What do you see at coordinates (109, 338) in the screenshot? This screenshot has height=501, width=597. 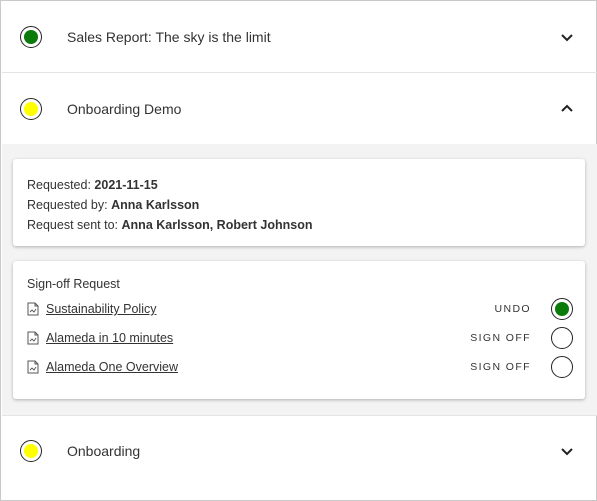 I see `document-link: Alameda in 10 minutes` at bounding box center [109, 338].